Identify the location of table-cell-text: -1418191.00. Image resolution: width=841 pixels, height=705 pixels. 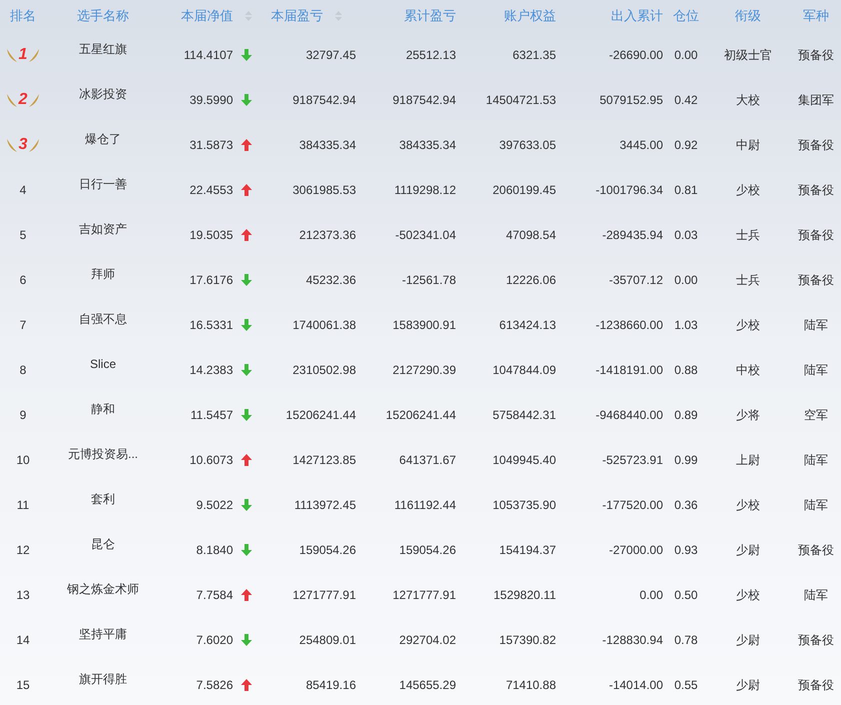
(629, 370).